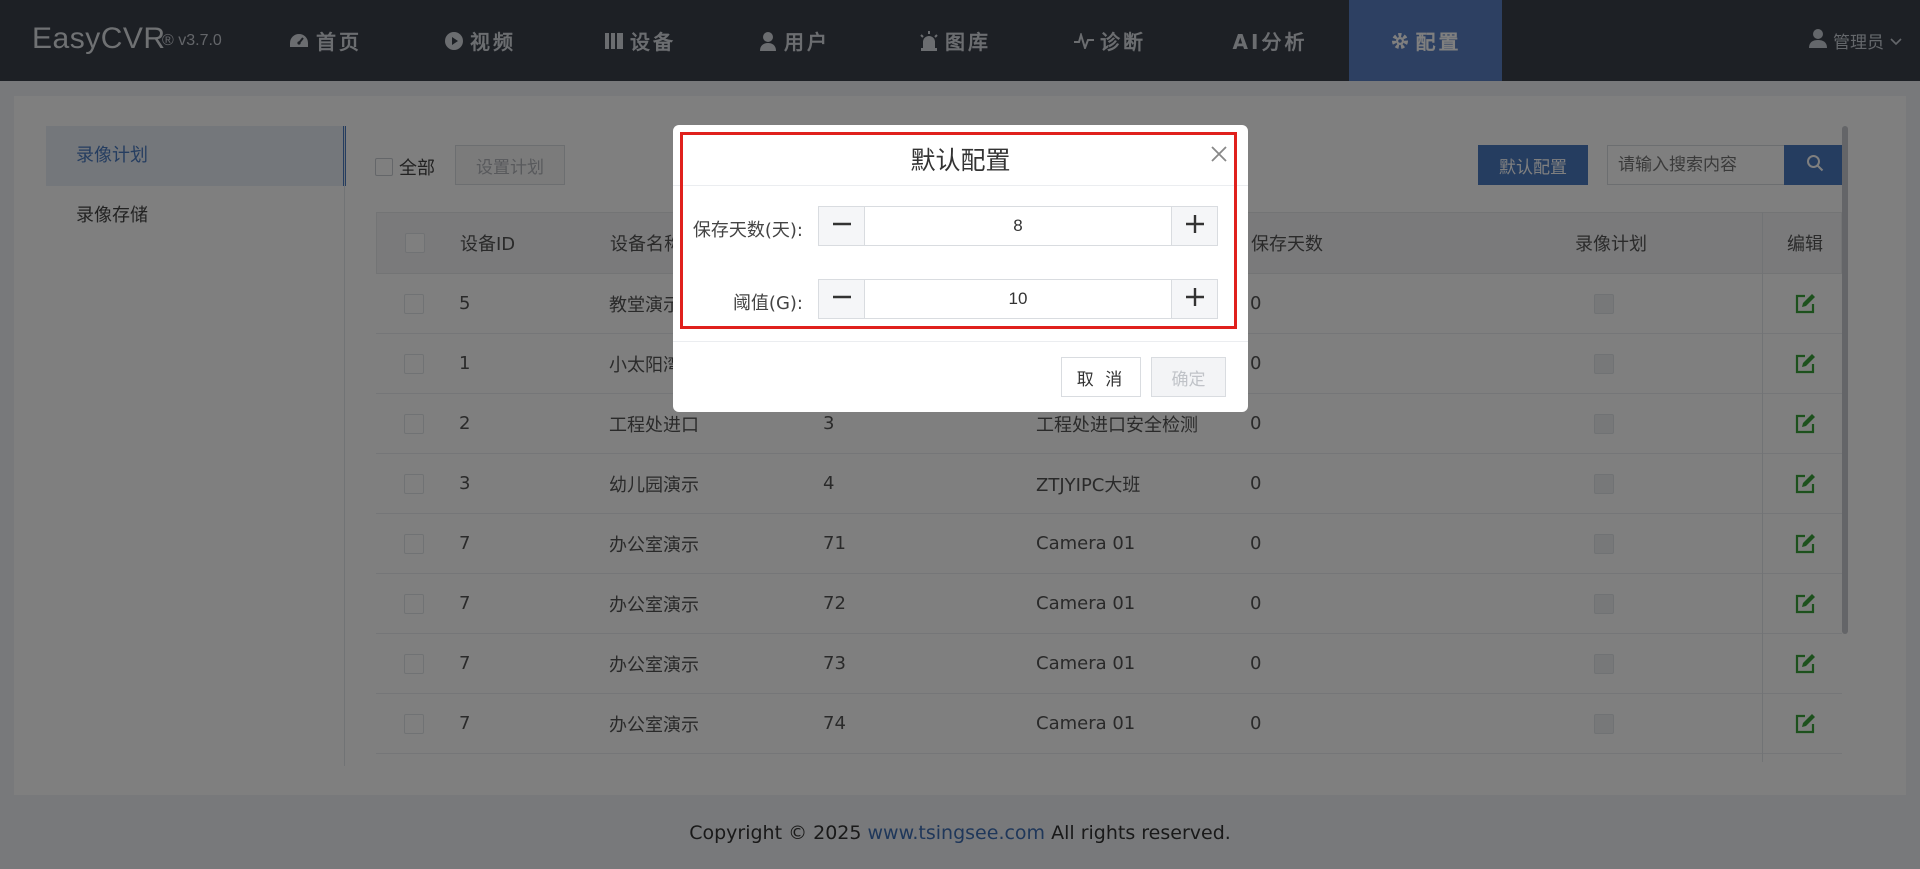  I want to click on red-highlight-box, so click(958, 230).